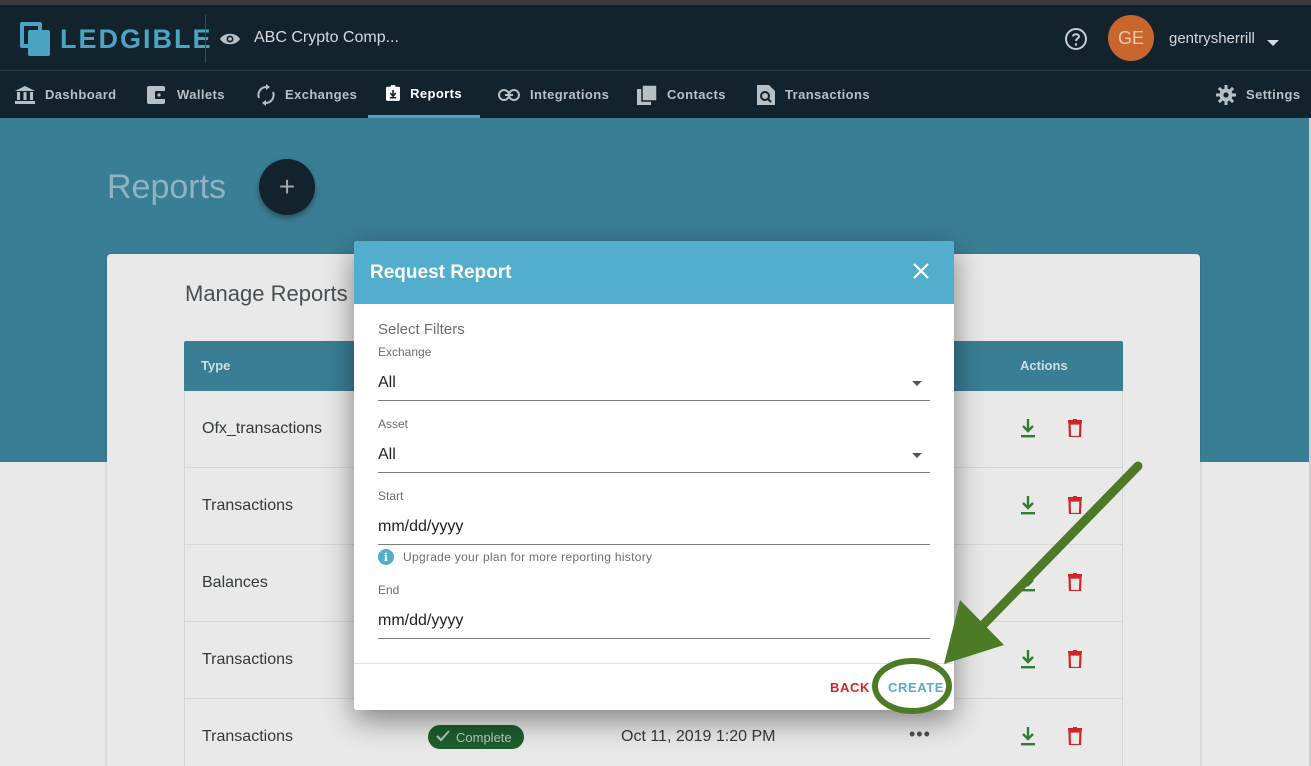 This screenshot has height=766, width=1311. I want to click on create-button: CREATE, so click(916, 687).